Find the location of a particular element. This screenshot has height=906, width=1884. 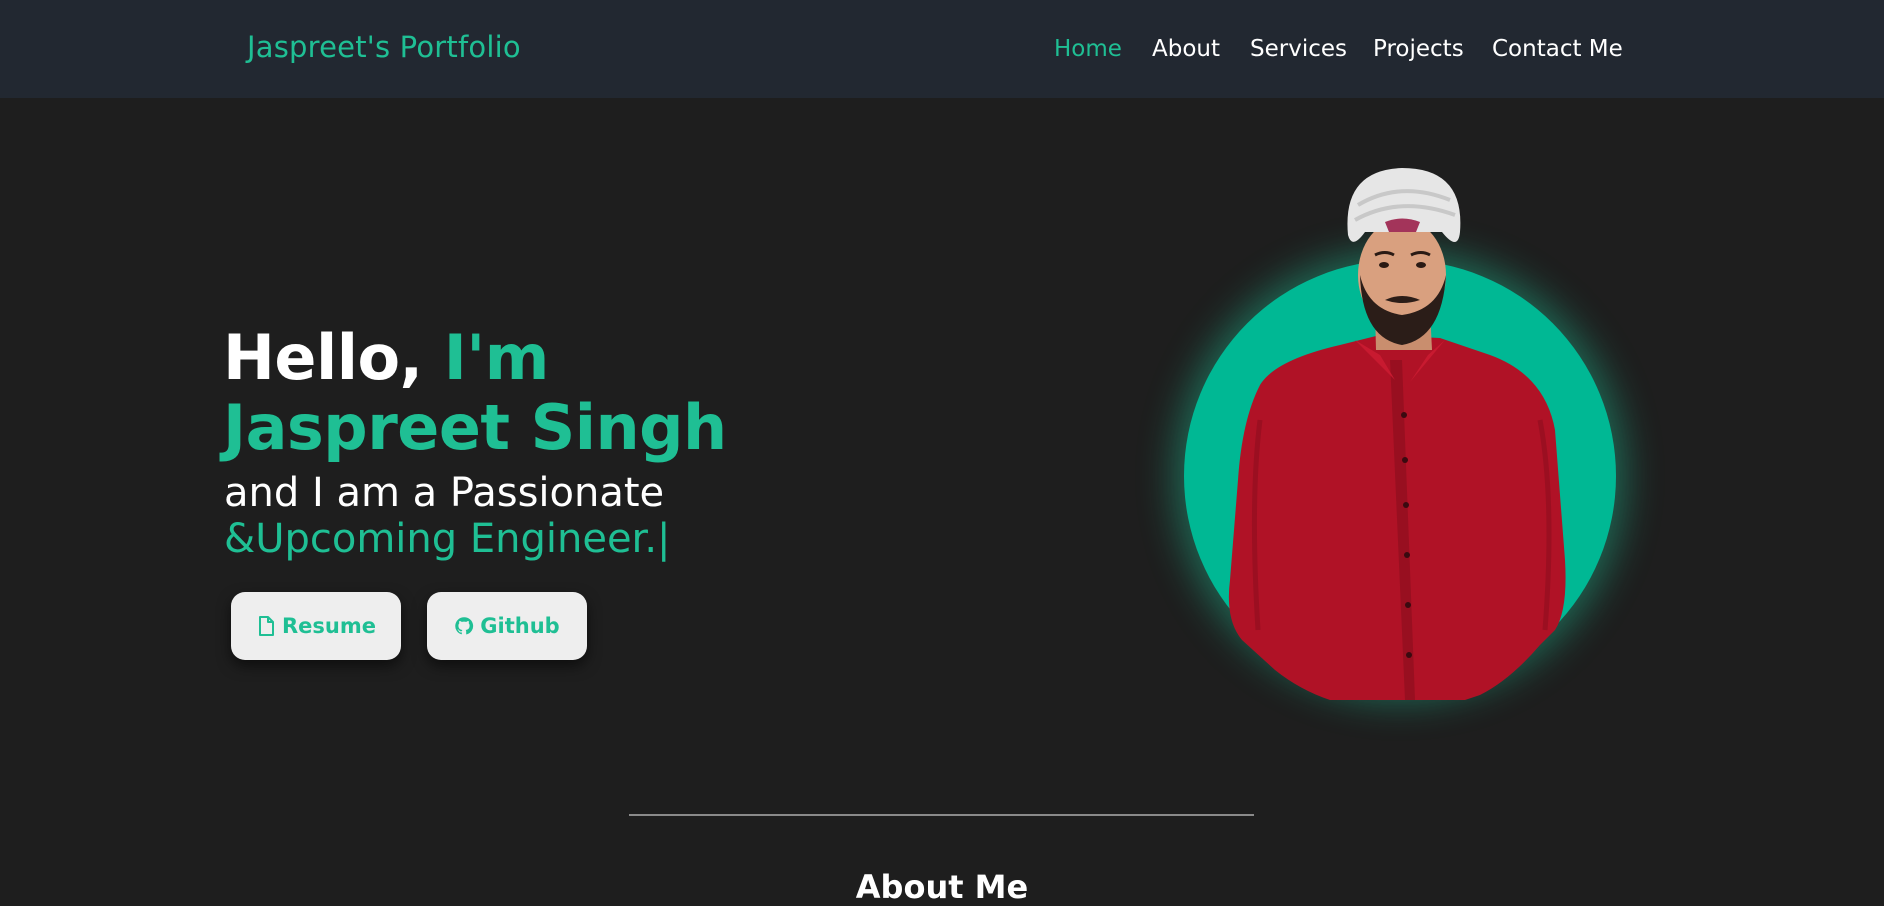

github-button: Github is located at coordinates (507, 626).